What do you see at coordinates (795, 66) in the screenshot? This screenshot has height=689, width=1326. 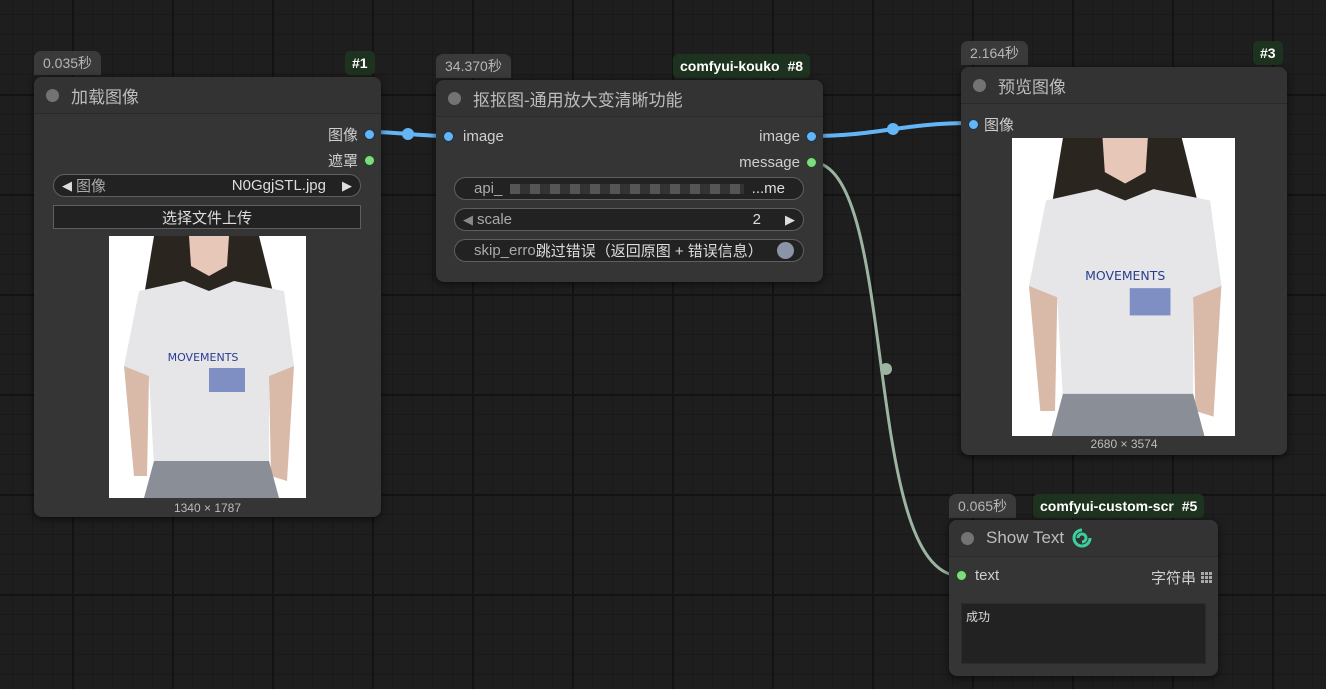 I see `node-id: #8` at bounding box center [795, 66].